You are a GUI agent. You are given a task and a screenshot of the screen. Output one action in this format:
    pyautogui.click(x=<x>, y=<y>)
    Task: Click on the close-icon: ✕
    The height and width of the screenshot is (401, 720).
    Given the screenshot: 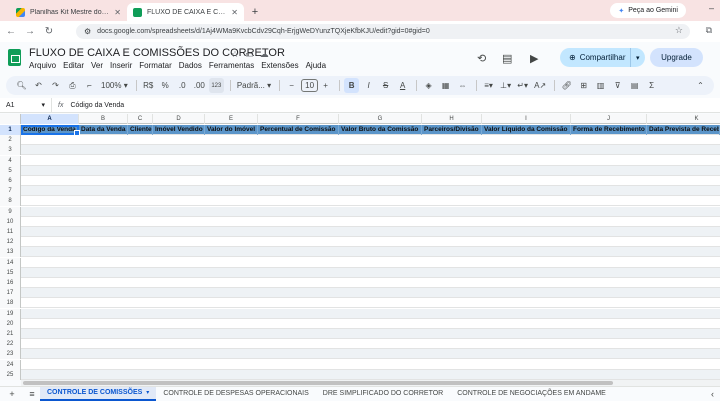 What is the action you would take?
    pyautogui.click(x=117, y=12)
    